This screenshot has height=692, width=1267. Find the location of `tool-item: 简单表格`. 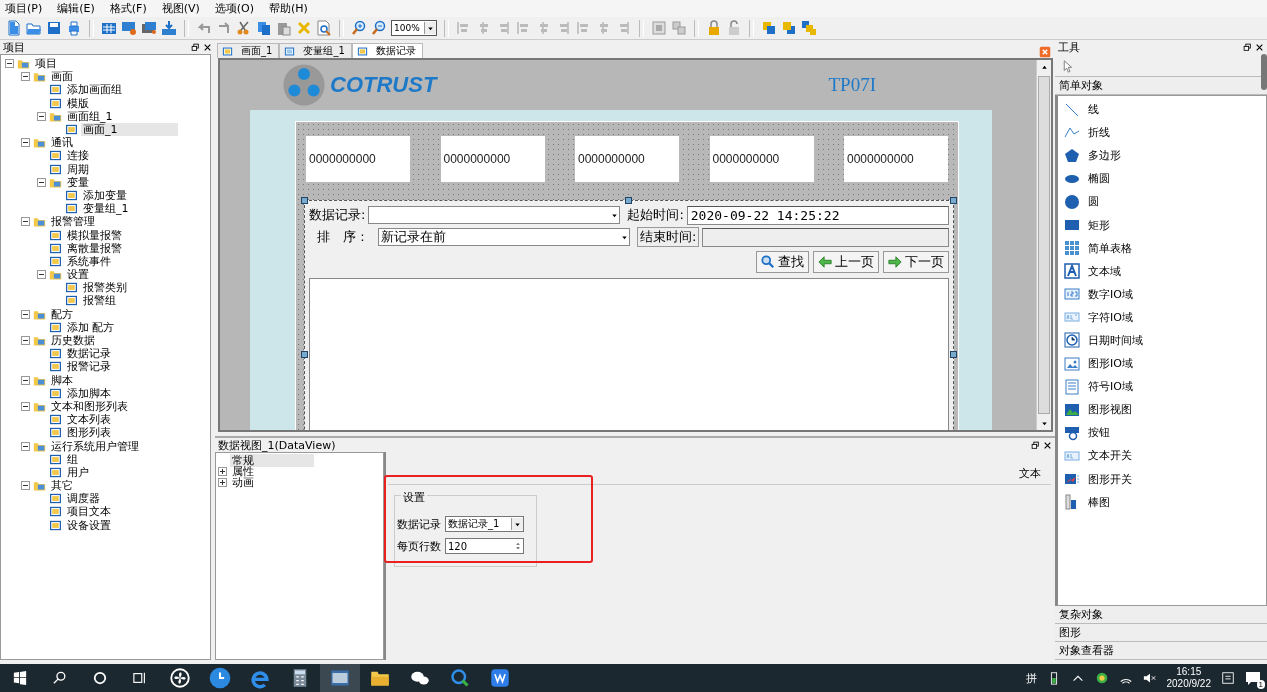

tool-item: 简单表格 is located at coordinates (1110, 248).